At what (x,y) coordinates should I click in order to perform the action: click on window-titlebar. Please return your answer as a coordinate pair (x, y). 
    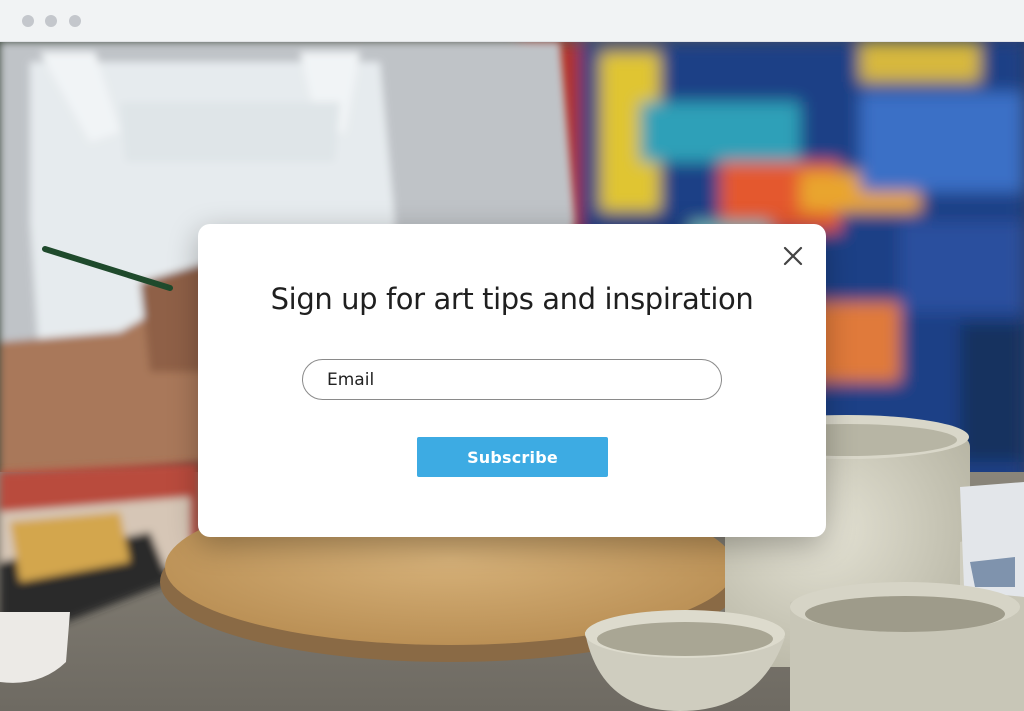
    Looking at the image, I should click on (512, 21).